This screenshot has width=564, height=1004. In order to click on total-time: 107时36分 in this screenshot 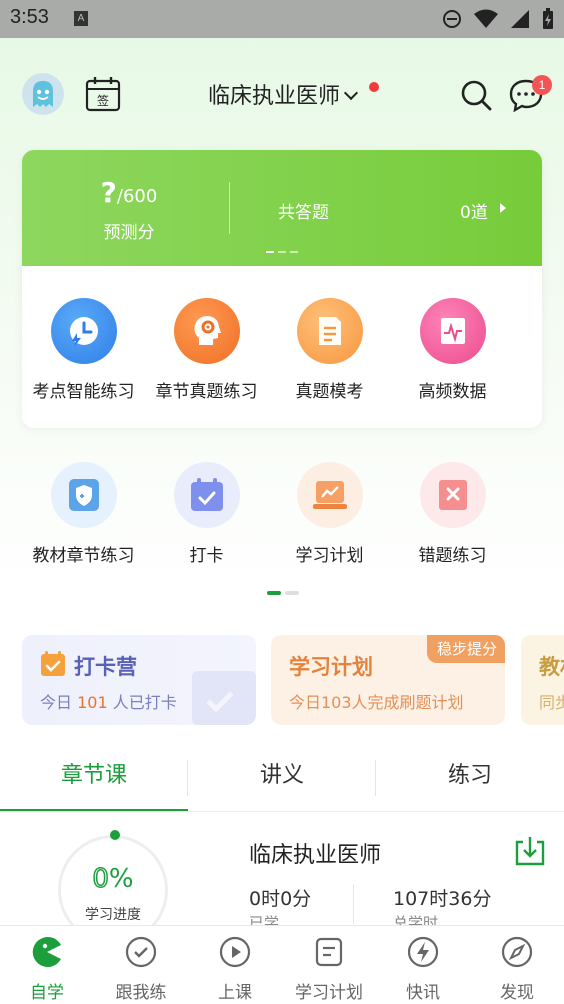, I will do `click(442, 899)`.